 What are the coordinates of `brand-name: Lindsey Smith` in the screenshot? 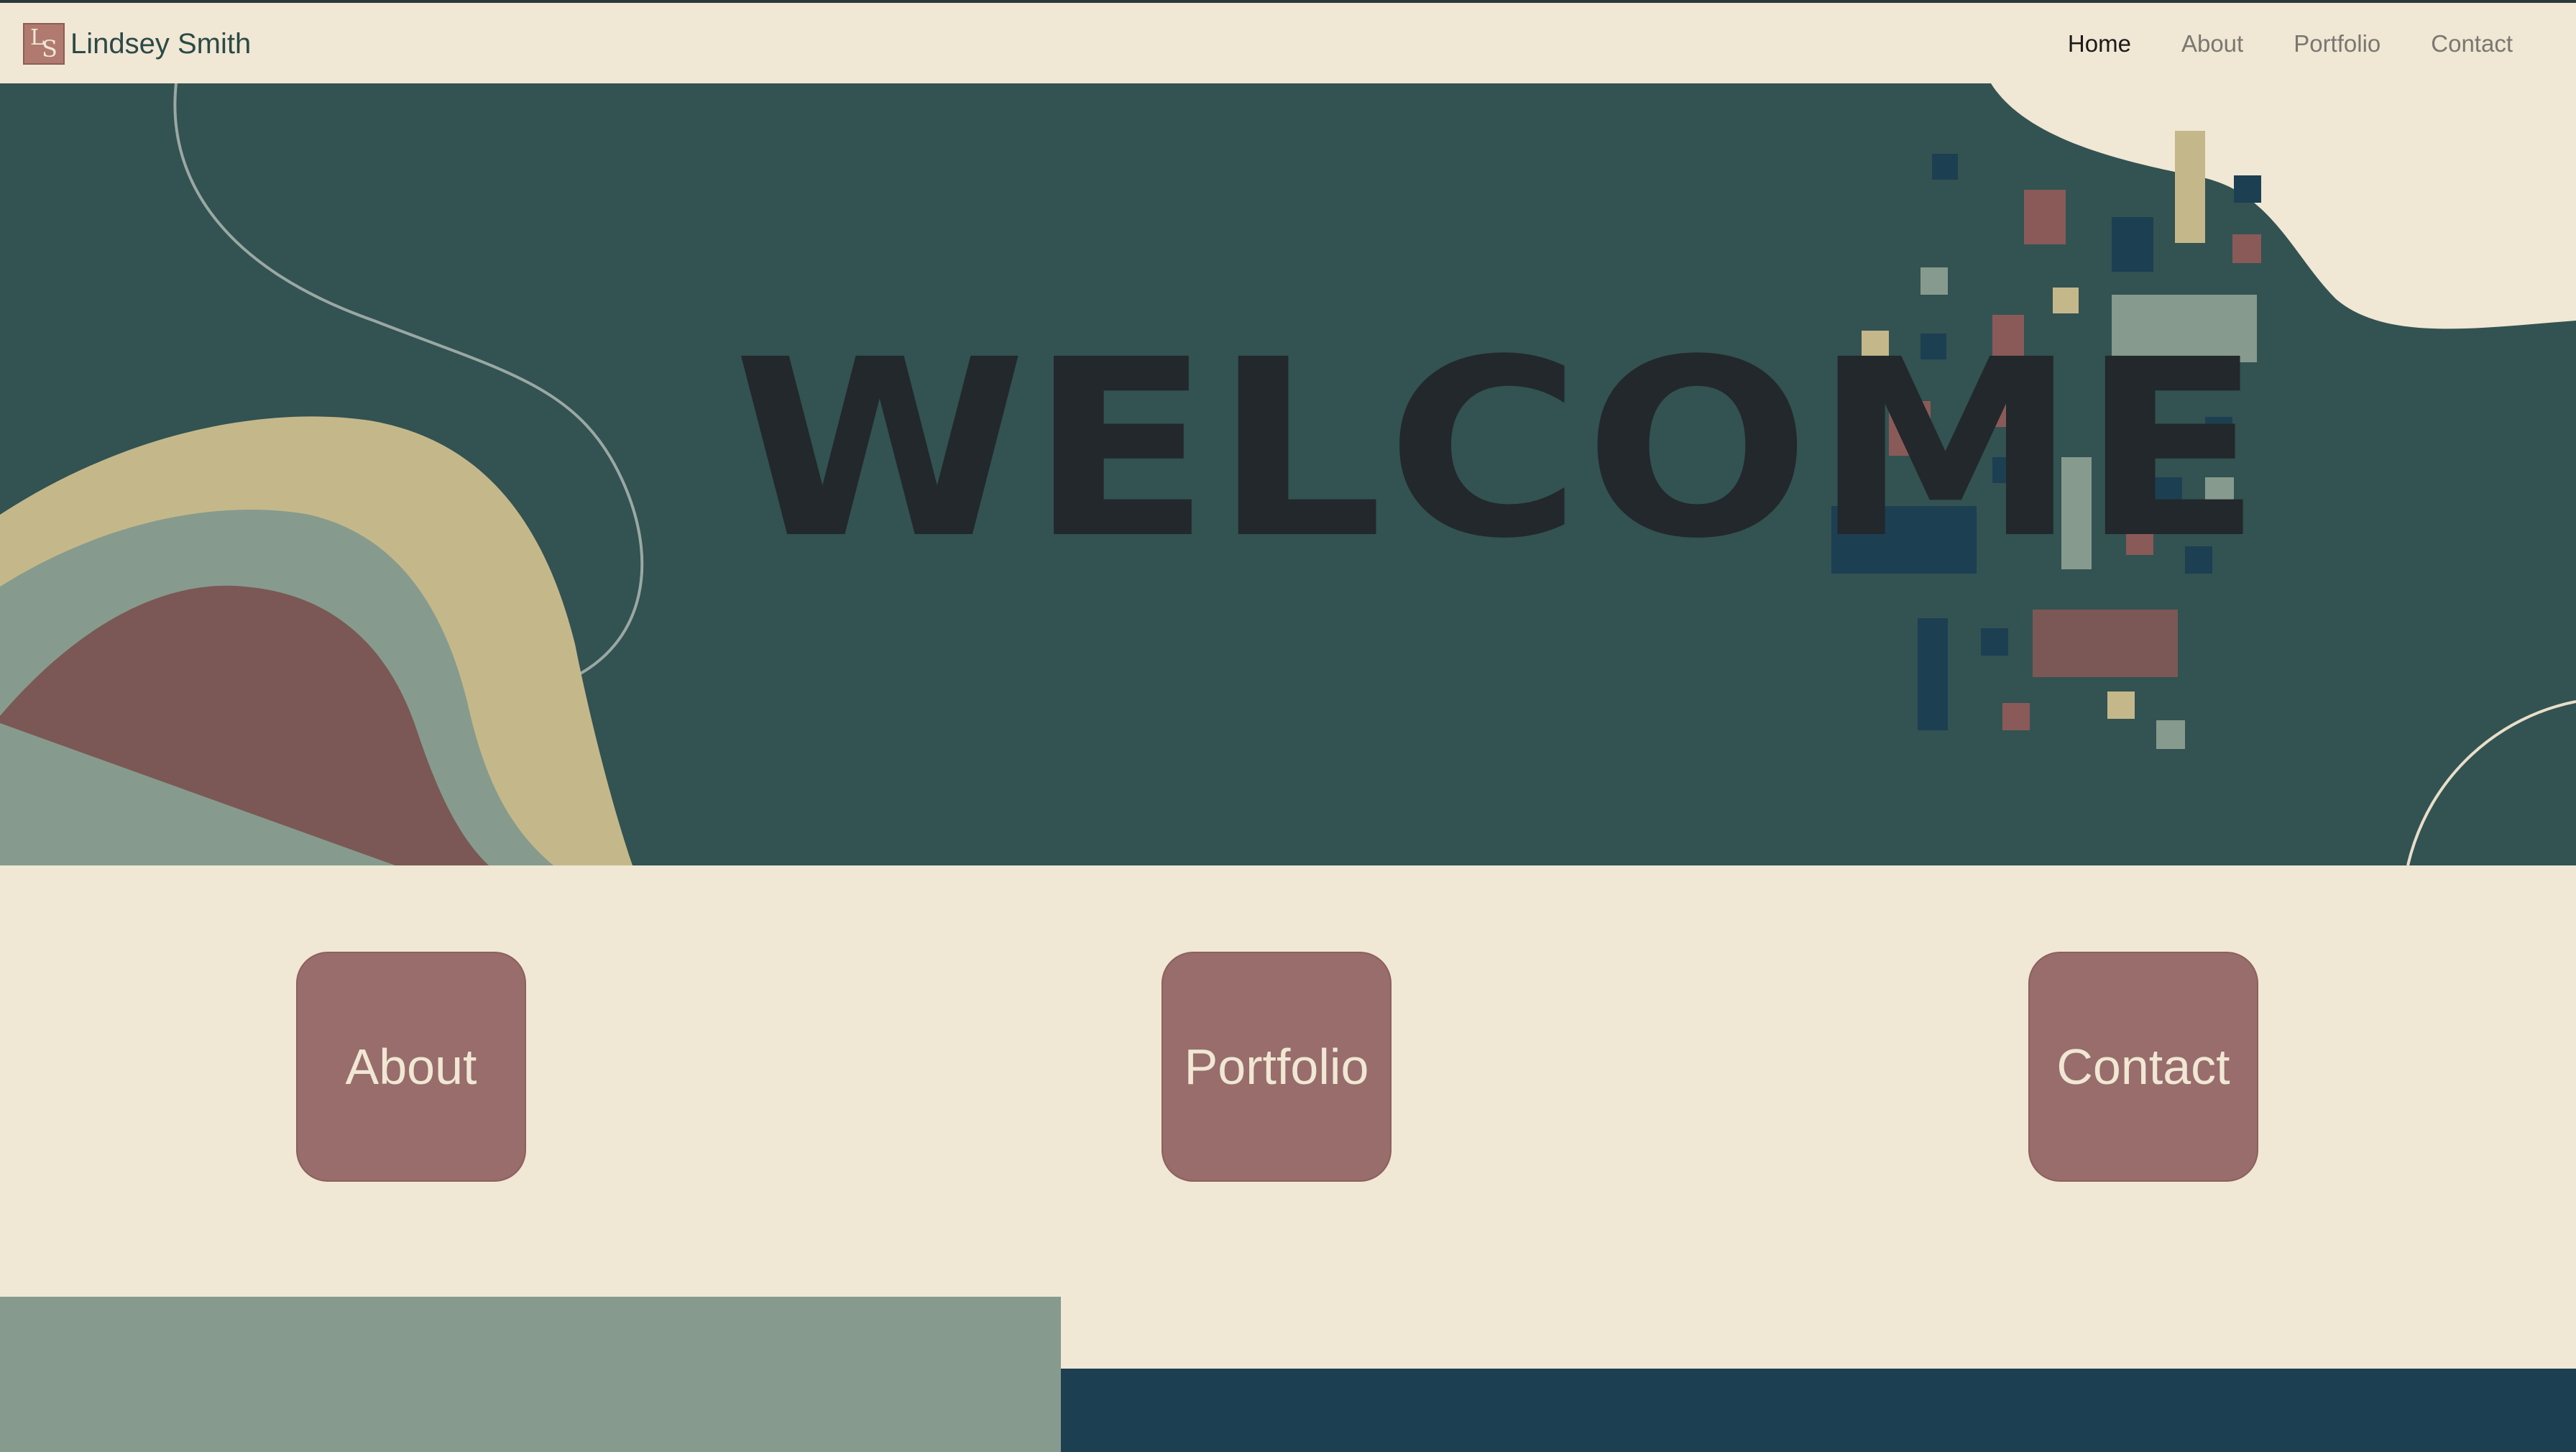 It's located at (161, 43).